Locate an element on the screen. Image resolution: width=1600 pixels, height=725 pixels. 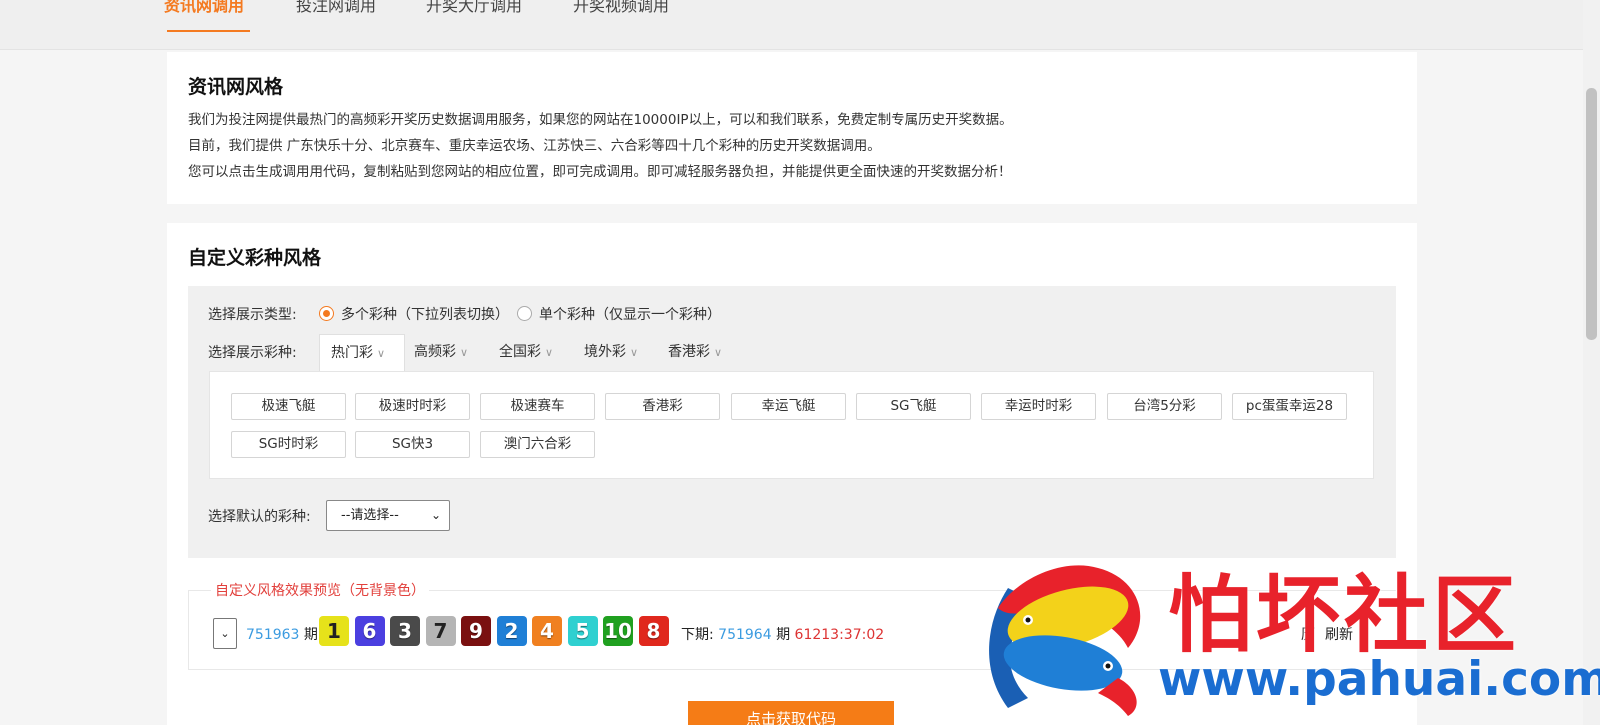
result-ball: 7 is located at coordinates (440, 631).